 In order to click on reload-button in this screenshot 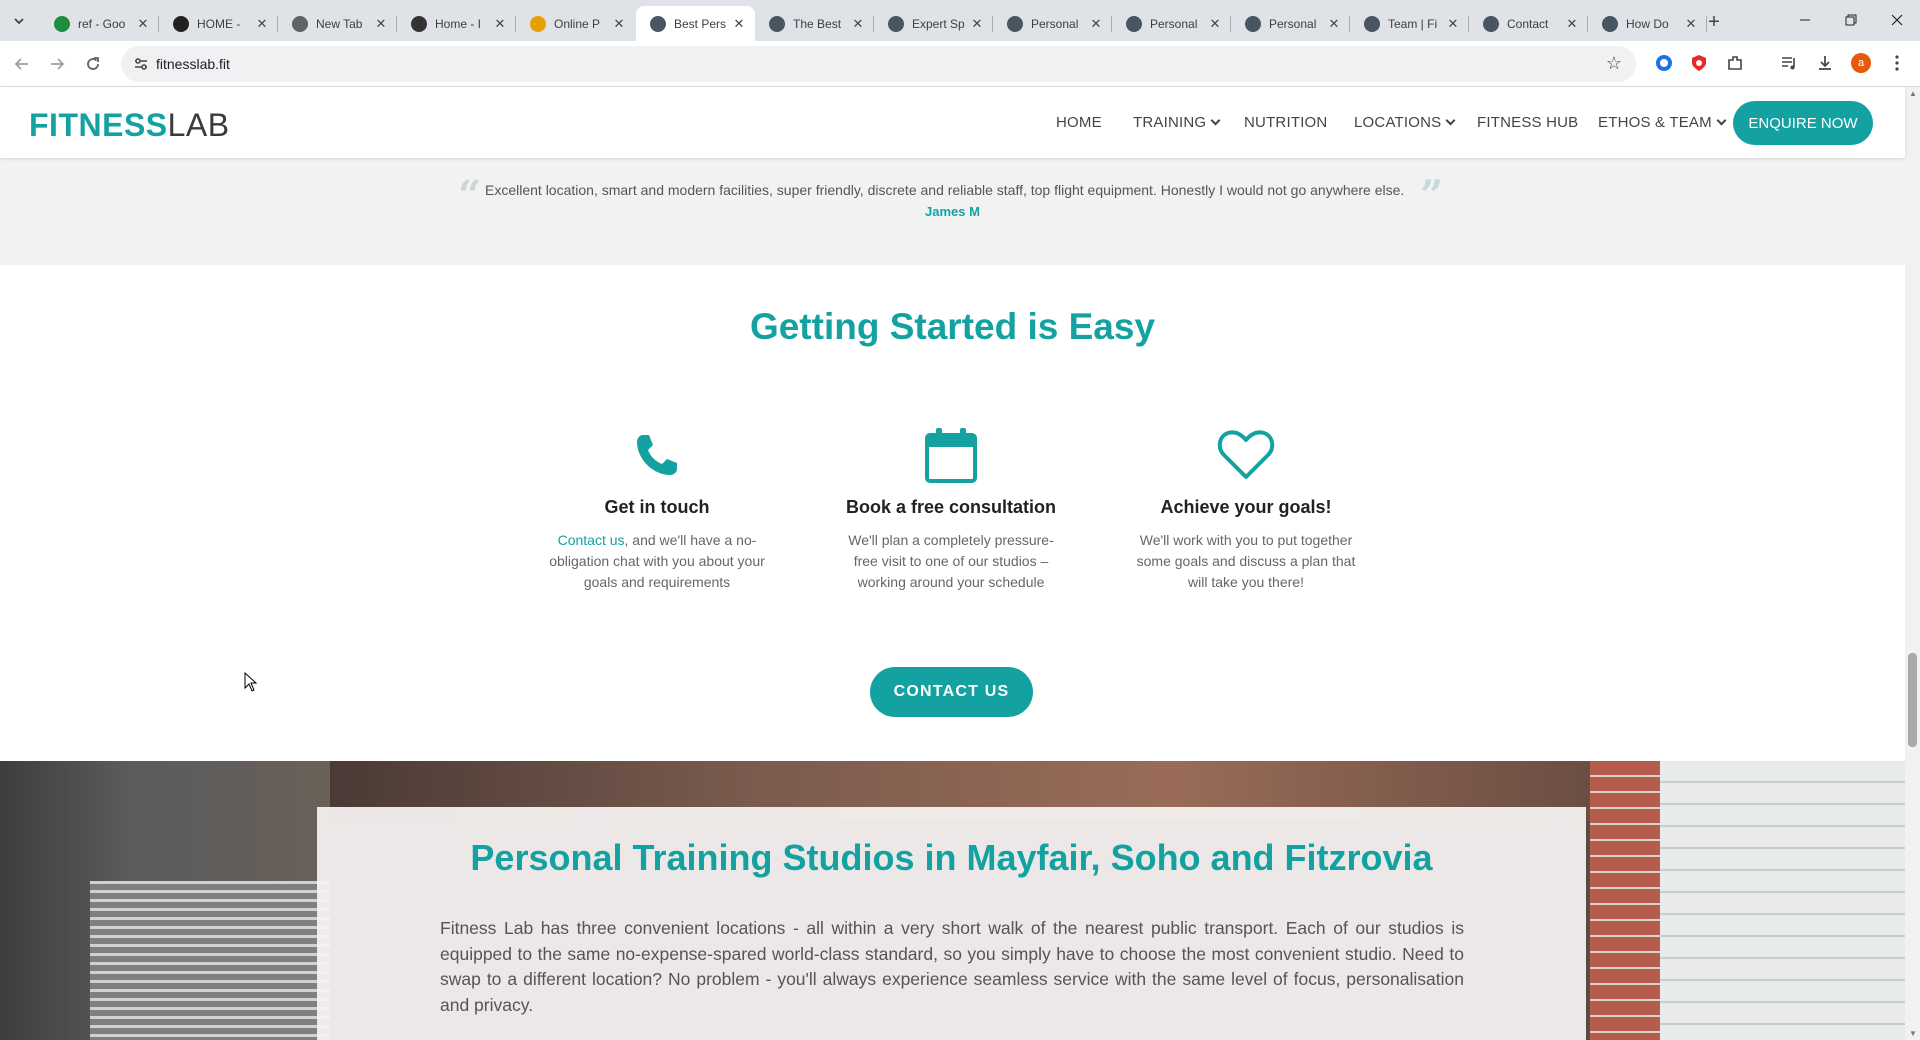, I will do `click(93, 64)`.